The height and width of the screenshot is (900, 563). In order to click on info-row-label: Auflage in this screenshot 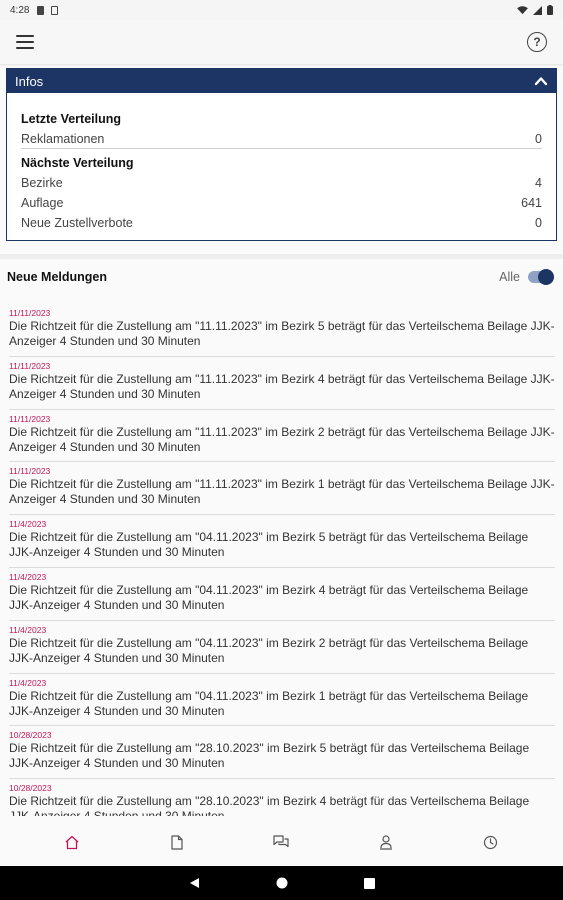, I will do `click(42, 203)`.